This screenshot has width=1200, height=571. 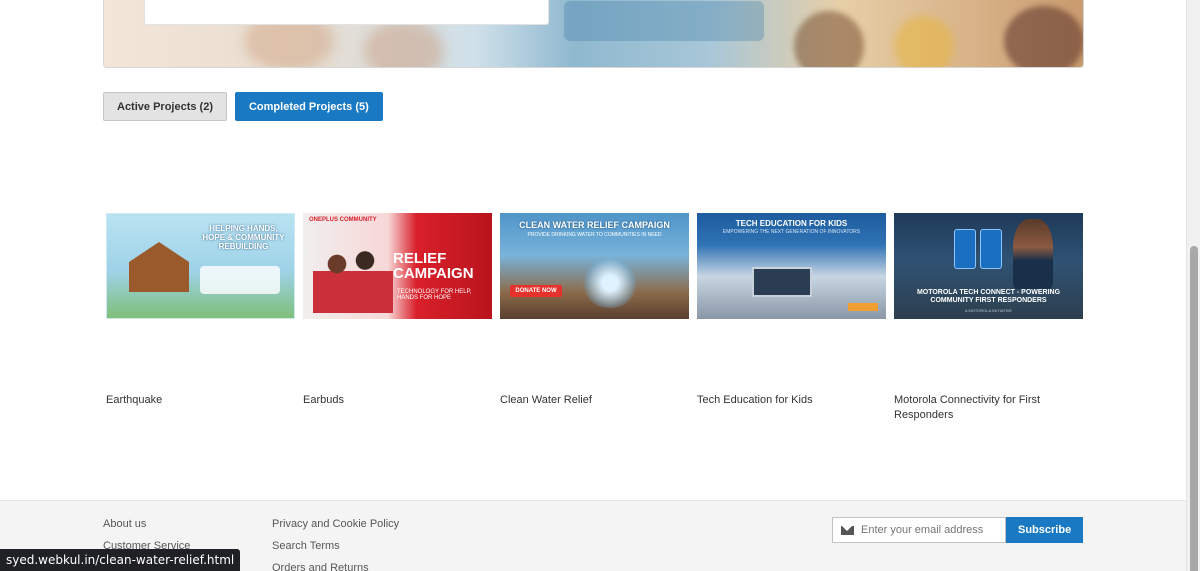 What do you see at coordinates (353, 278) in the screenshot?
I see `people-illustration` at bounding box center [353, 278].